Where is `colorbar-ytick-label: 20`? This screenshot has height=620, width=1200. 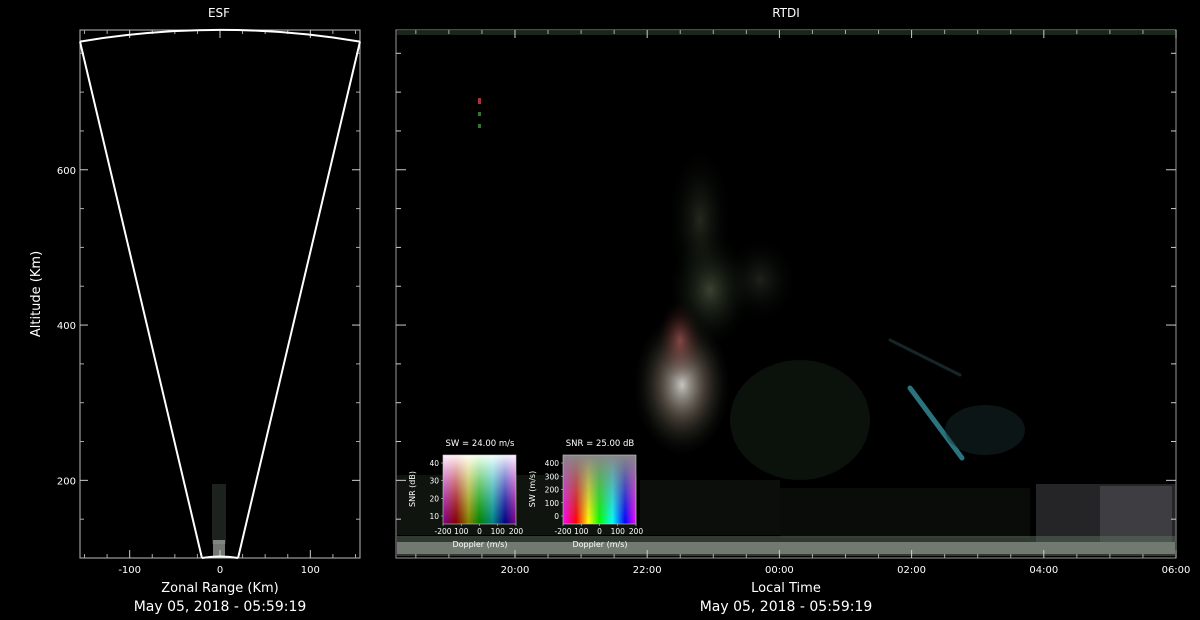
colorbar-ytick-label: 20 is located at coordinates (434, 498).